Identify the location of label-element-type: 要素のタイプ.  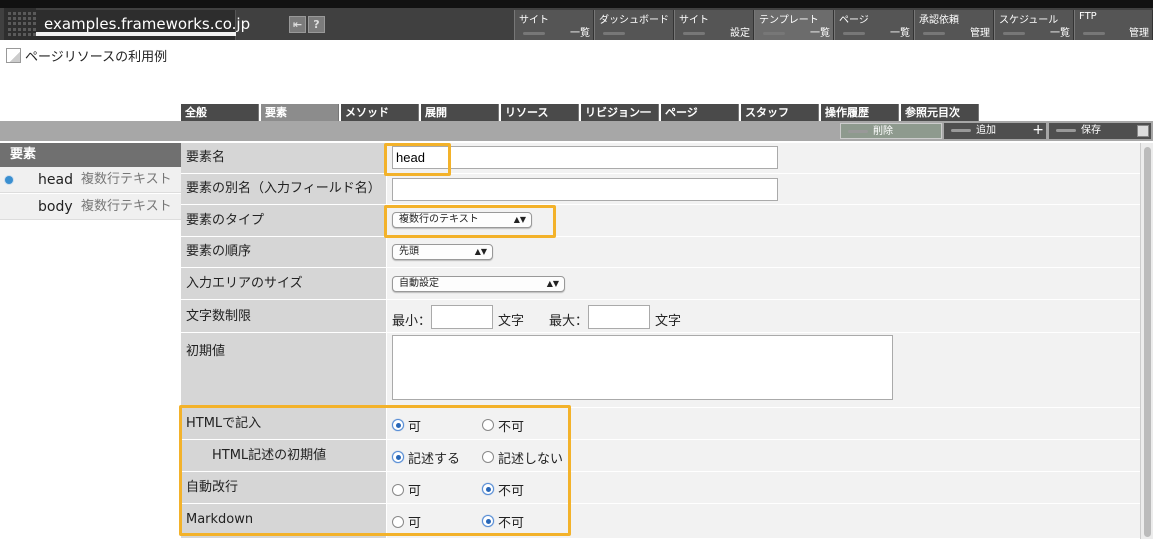
(283, 220).